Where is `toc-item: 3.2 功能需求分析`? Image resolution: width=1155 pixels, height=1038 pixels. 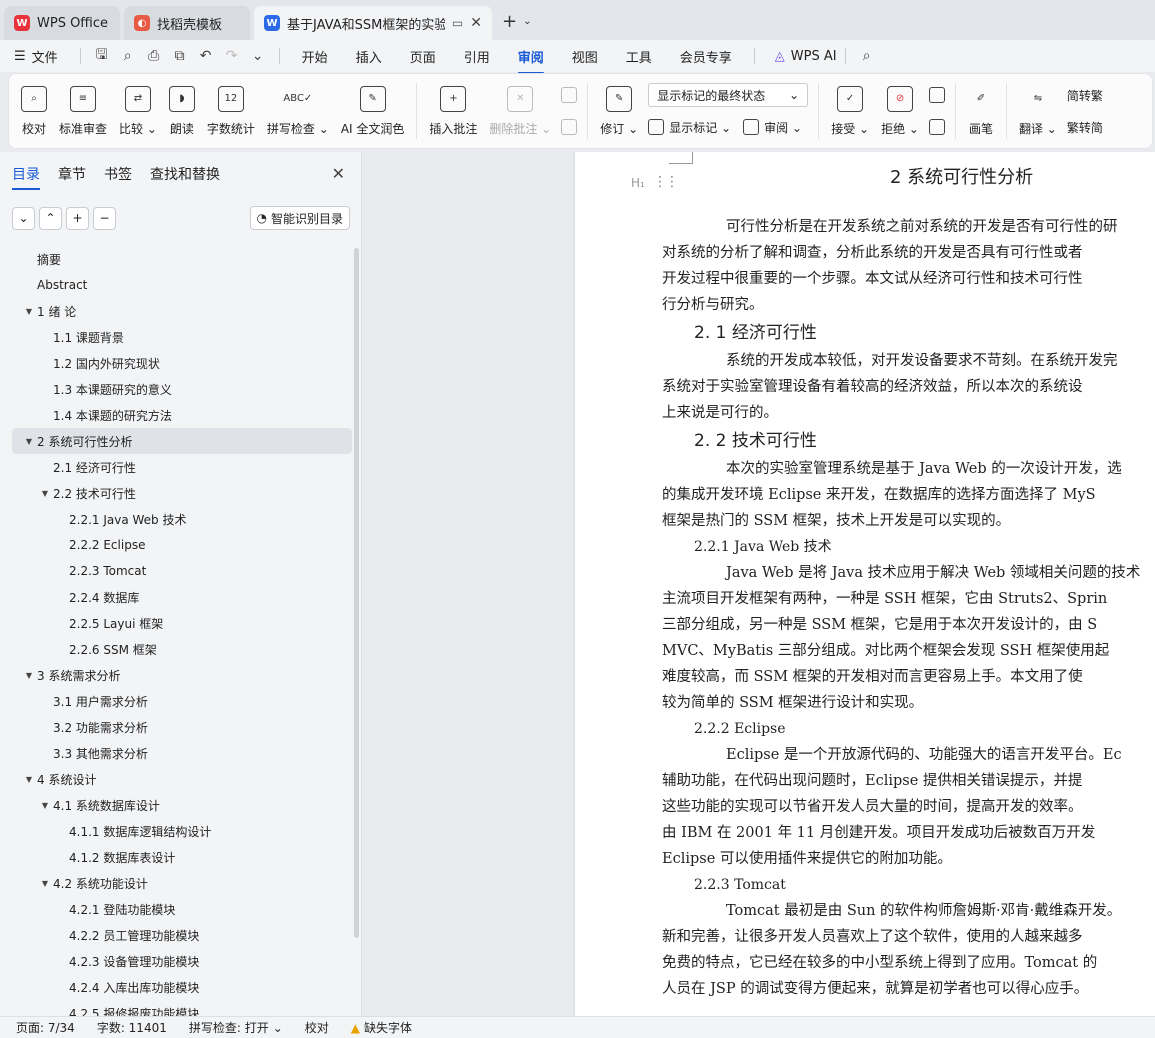 toc-item: 3.2 功能需求分析 is located at coordinates (182, 727).